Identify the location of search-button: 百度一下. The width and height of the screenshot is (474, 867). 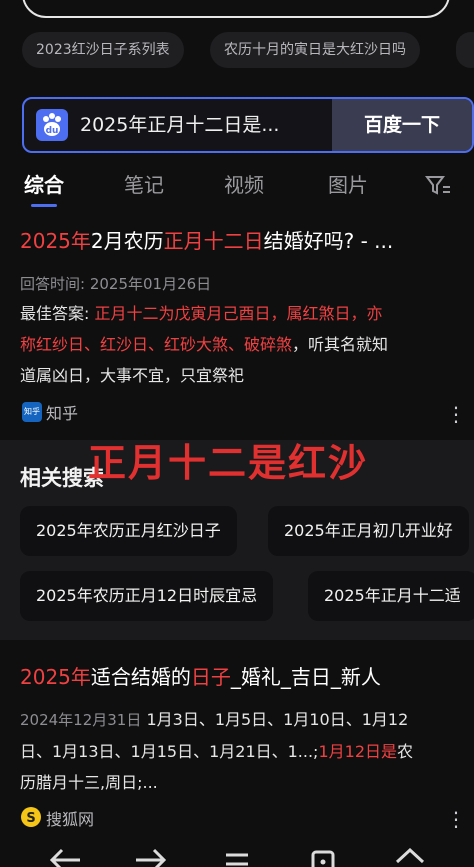
(402, 125).